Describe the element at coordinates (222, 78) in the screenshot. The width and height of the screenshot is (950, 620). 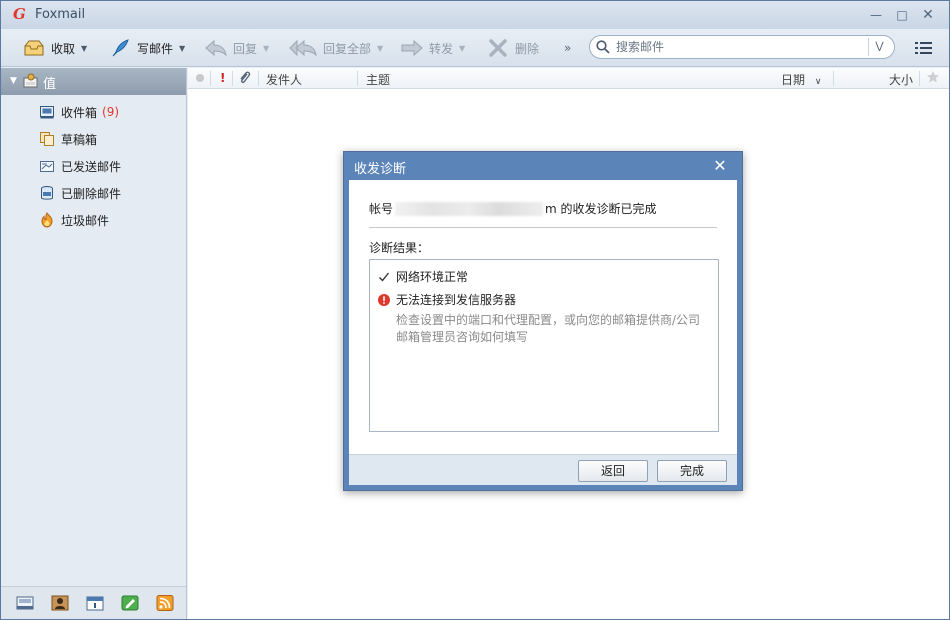
I see `priority-column-icon: !` at that location.